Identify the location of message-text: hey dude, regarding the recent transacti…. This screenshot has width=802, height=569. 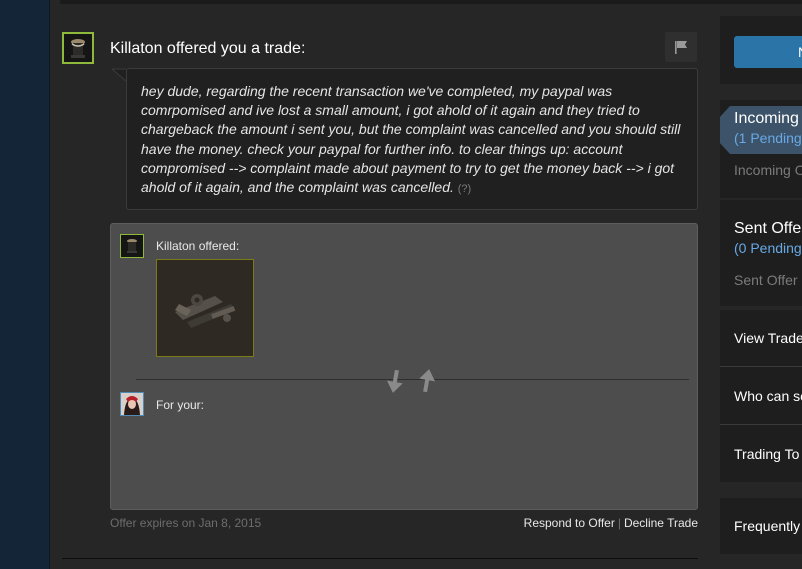
(411, 139).